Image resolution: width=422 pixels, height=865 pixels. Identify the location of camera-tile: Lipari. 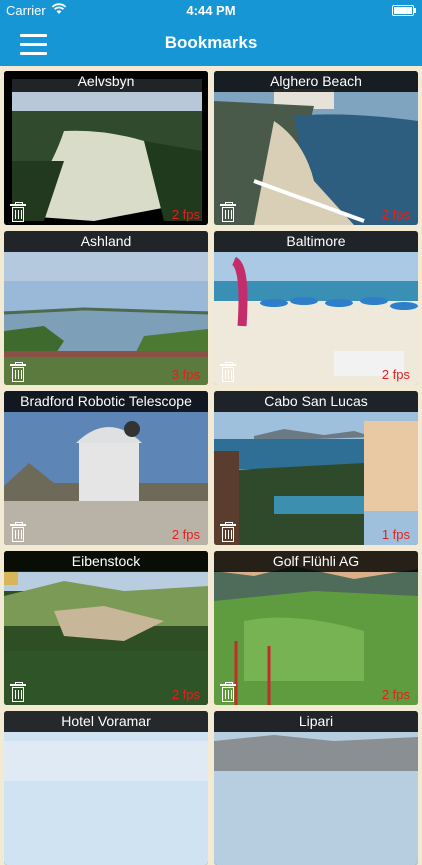
(316, 788).